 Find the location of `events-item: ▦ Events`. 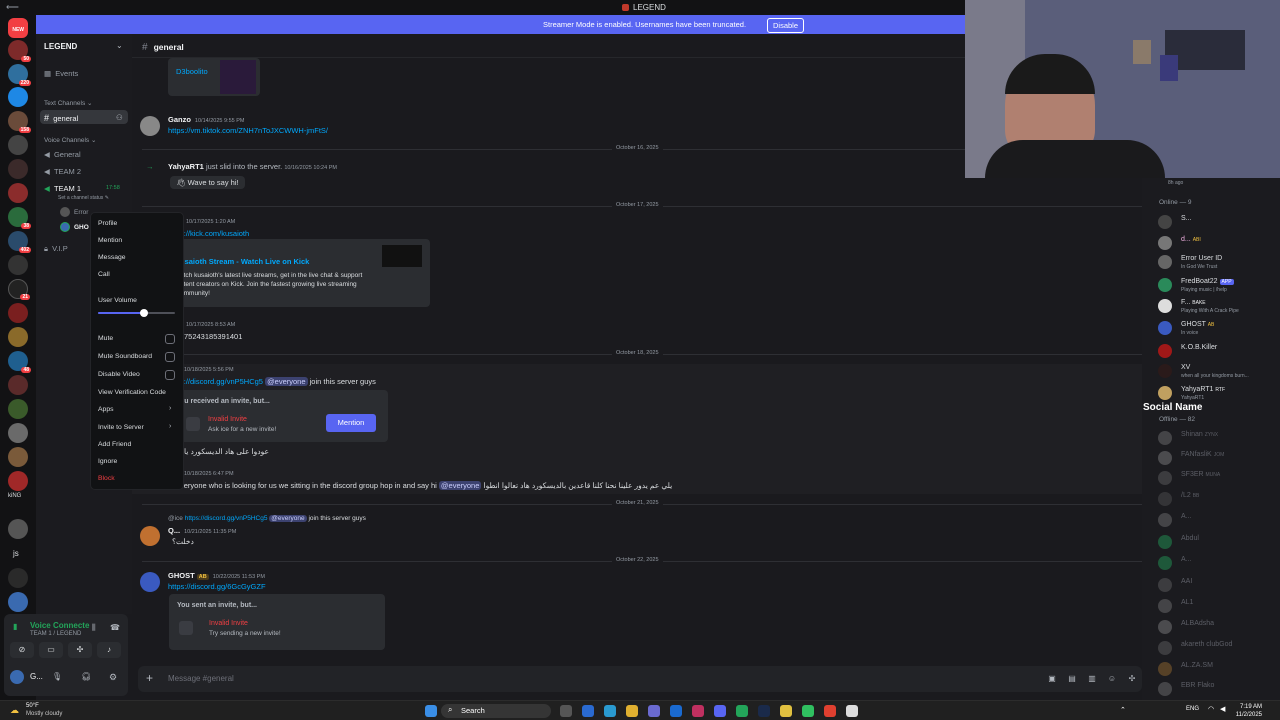

events-item: ▦ Events is located at coordinates (61, 73).